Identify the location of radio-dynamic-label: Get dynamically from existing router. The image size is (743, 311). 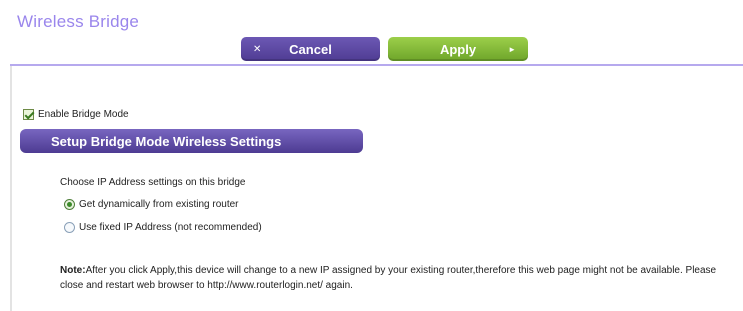
(159, 204).